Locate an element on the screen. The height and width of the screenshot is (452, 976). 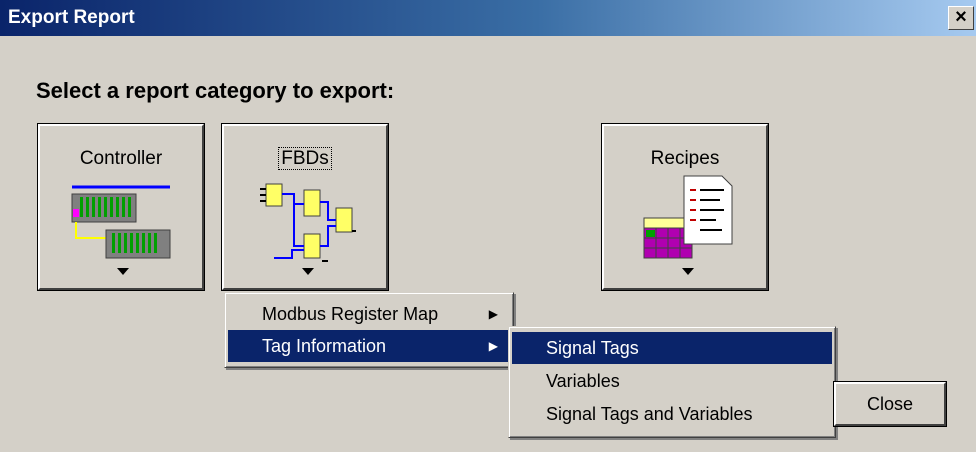
title-bar: Export Report × is located at coordinates (488, 18).